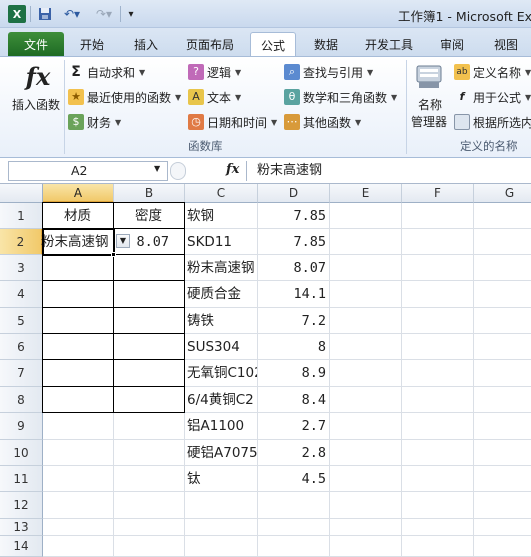  What do you see at coordinates (77, 216) in the screenshot?
I see `header-material: 材质` at bounding box center [77, 216].